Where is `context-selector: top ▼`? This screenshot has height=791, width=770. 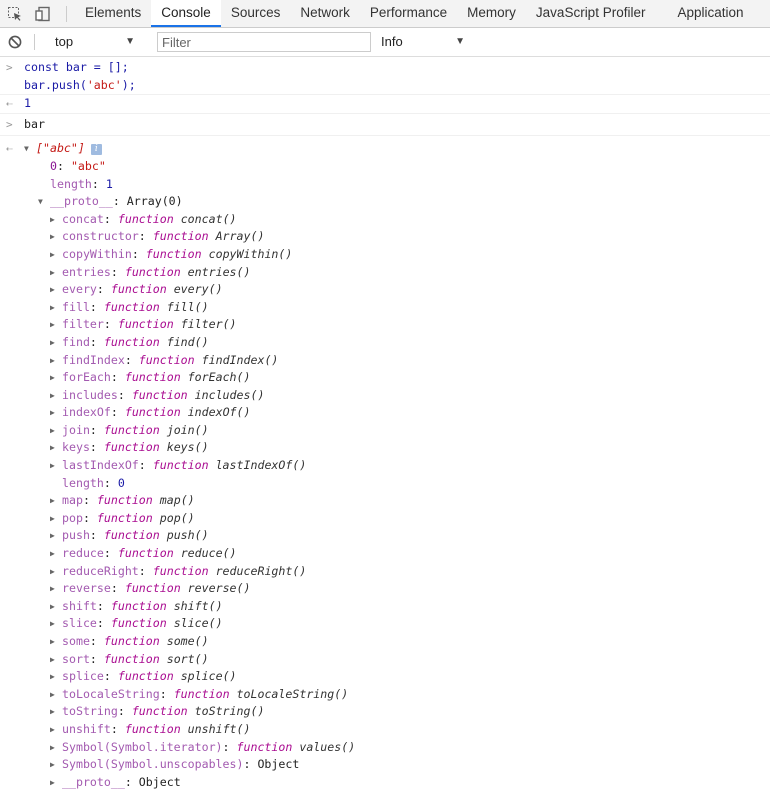
context-selector: top ▼ is located at coordinates (94, 42).